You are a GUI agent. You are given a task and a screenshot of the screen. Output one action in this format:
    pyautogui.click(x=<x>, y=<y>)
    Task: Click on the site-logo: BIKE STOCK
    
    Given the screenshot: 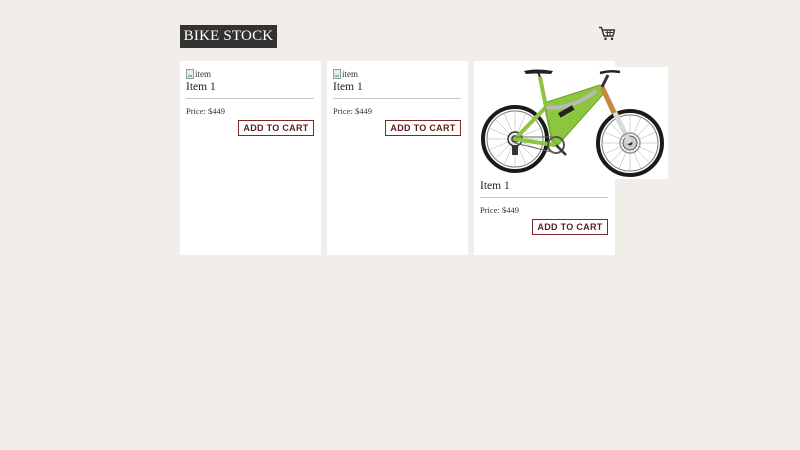 What is the action you would take?
    pyautogui.click(x=228, y=36)
    